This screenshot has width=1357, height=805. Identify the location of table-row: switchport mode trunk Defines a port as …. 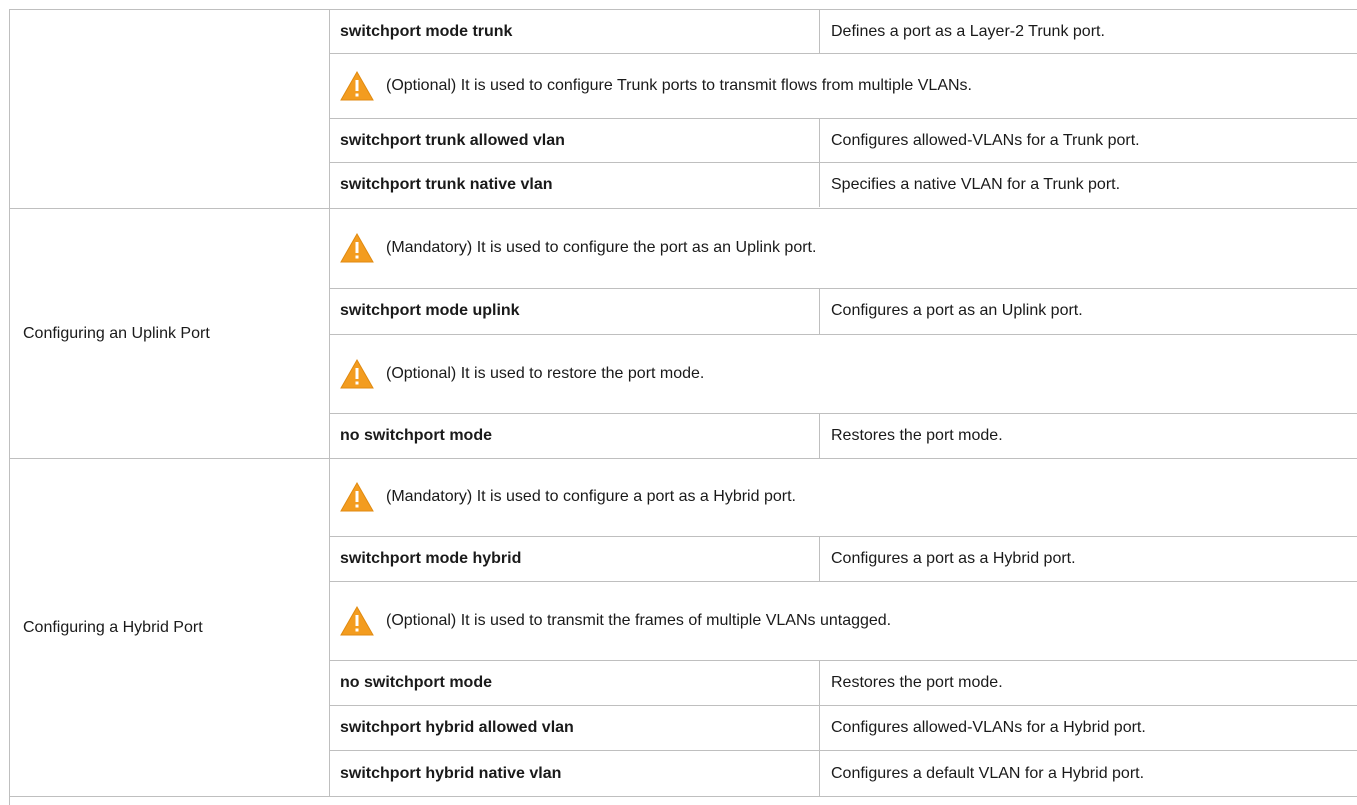
(843, 32).